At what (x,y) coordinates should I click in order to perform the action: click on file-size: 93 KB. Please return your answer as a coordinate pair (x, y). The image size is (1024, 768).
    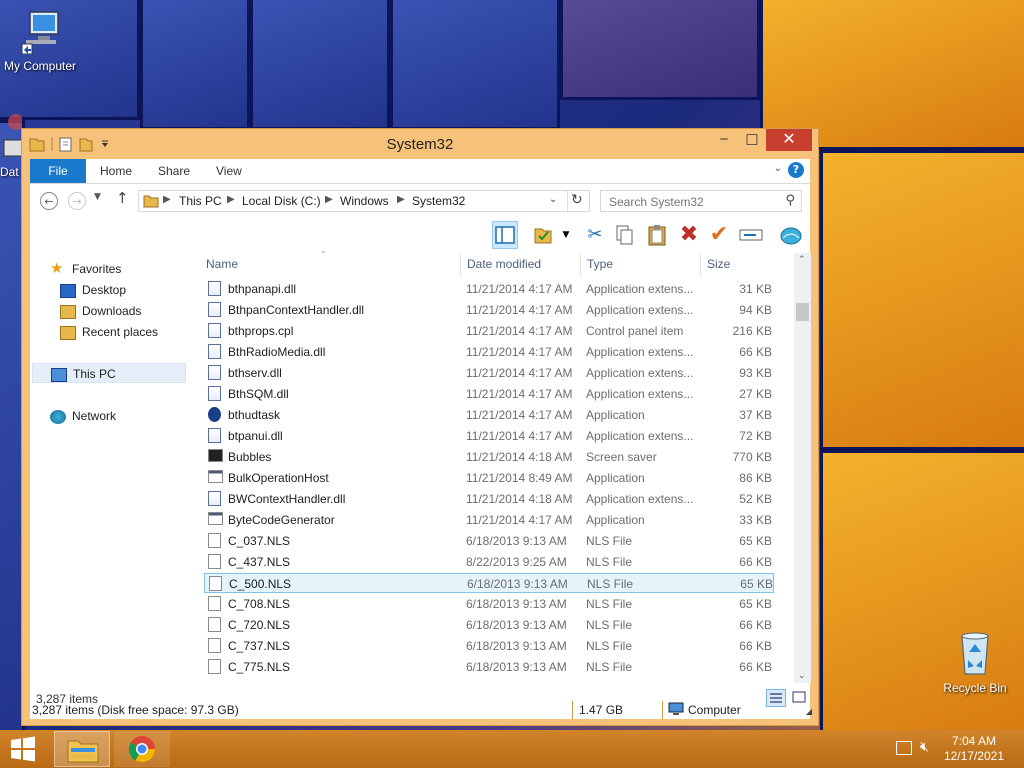
    Looking at the image, I should click on (755, 373).